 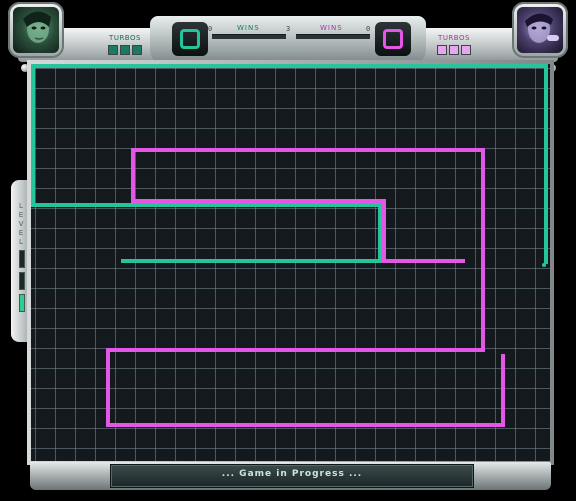 I want to click on player2-portrait, so click(x=540, y=30).